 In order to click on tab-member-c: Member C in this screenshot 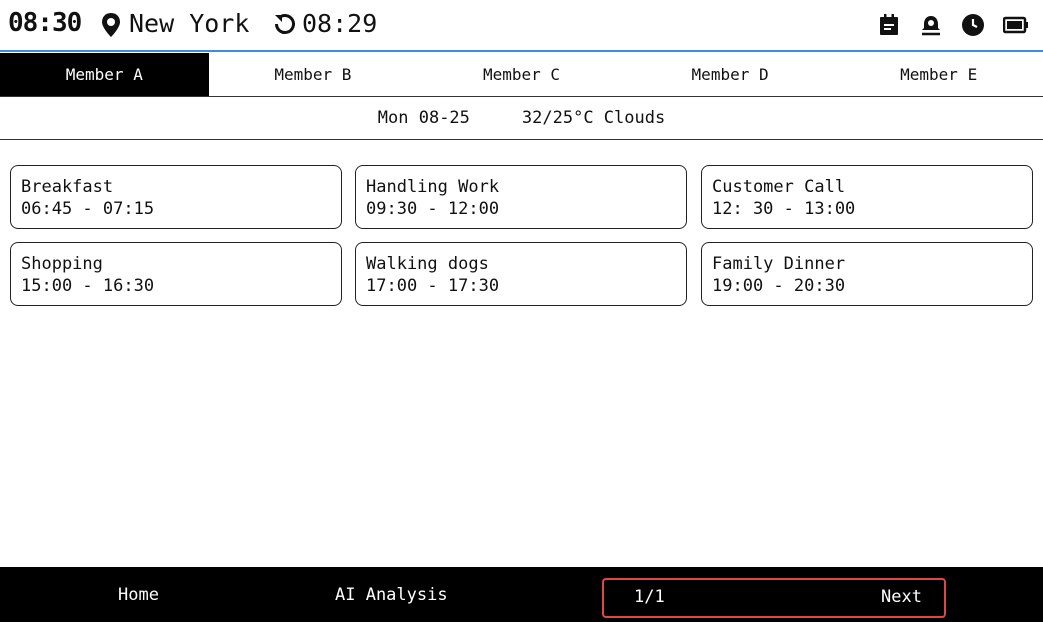, I will do `click(521, 74)`.